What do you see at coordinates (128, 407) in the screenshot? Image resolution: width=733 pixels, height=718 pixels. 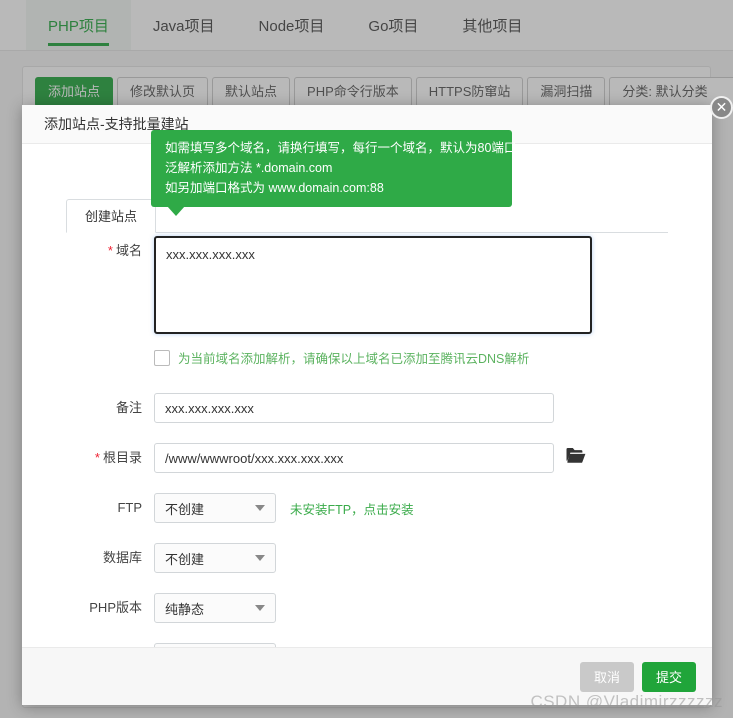 I see `remark-label: 备注` at bounding box center [128, 407].